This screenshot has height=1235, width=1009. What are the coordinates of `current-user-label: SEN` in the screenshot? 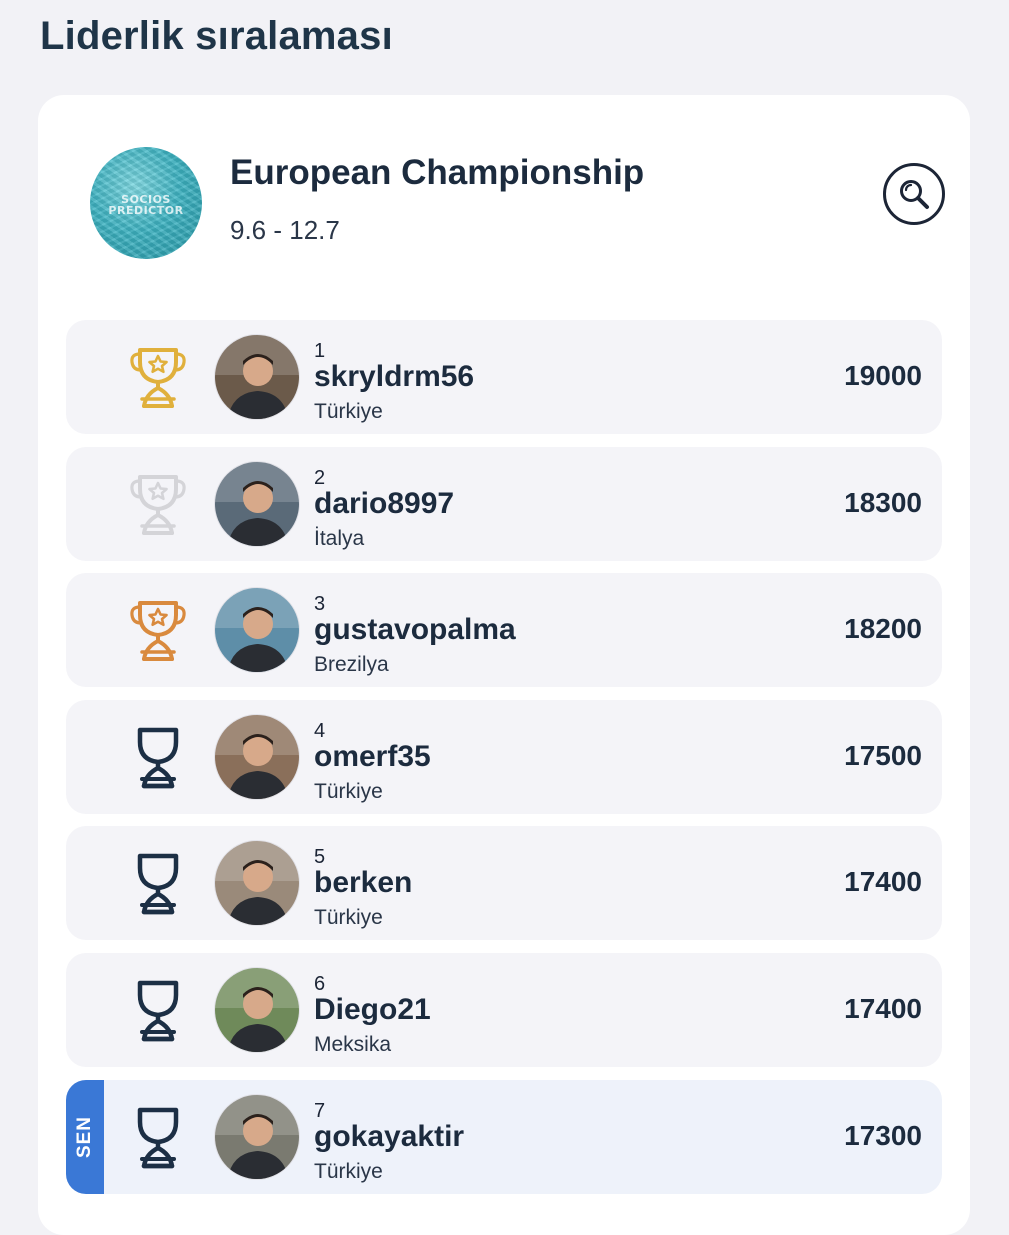 It's located at (85, 1136).